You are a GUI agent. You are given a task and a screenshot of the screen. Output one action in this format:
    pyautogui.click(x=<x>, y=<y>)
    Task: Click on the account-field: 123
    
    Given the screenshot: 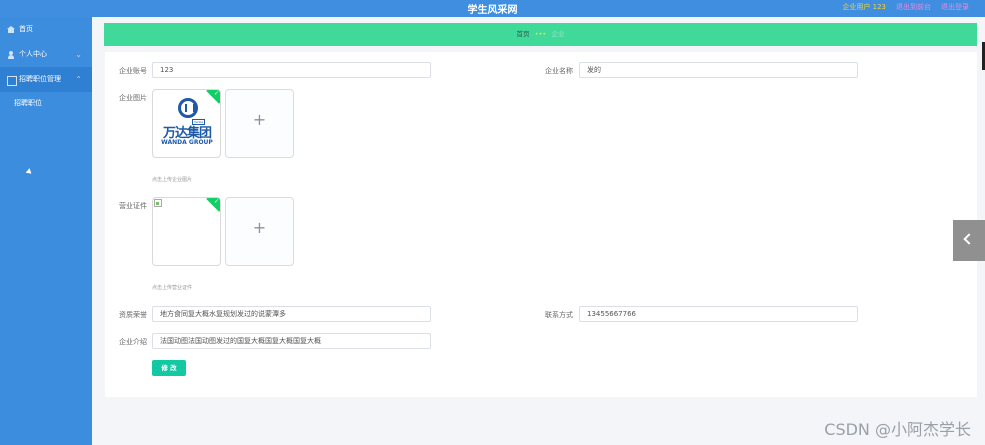 What is the action you would take?
    pyautogui.click(x=291, y=70)
    